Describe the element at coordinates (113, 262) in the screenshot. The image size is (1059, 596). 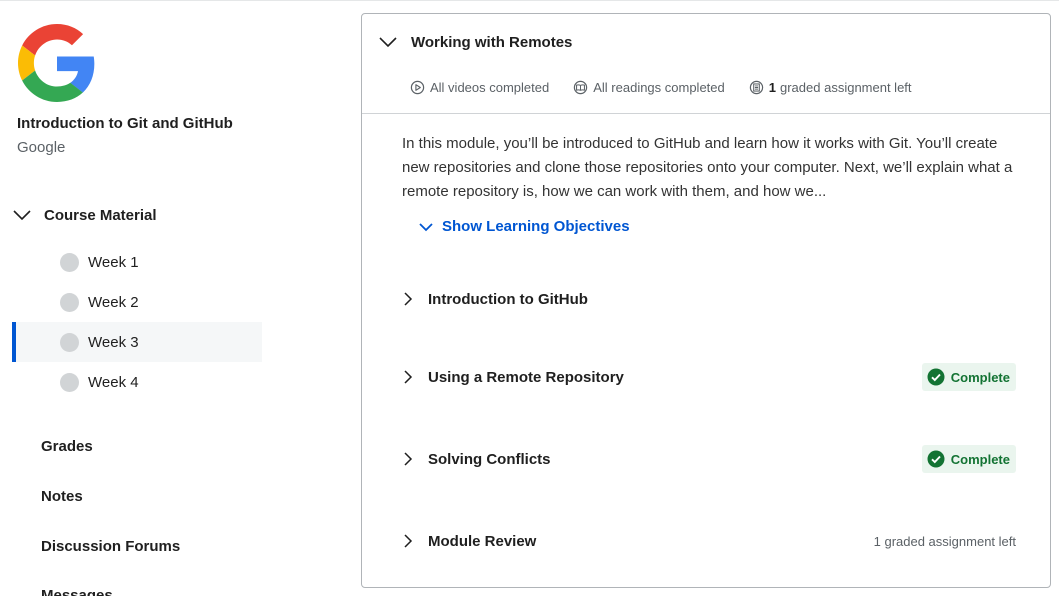
I see `week-label: Week 1` at that location.